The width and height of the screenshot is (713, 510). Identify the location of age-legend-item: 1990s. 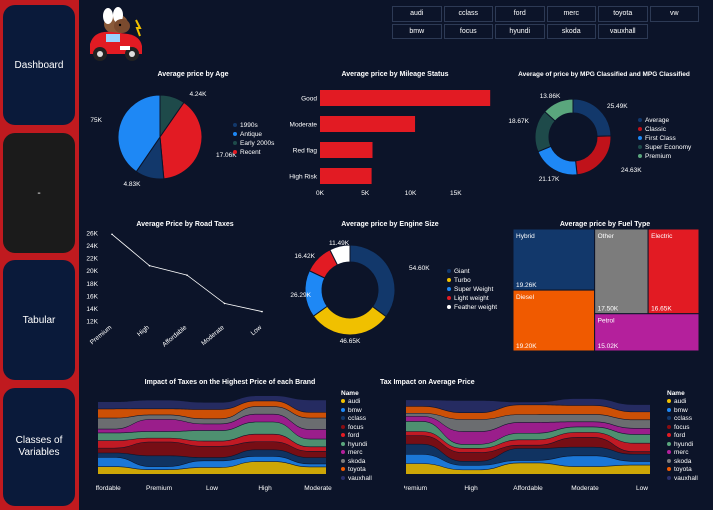
(253, 125).